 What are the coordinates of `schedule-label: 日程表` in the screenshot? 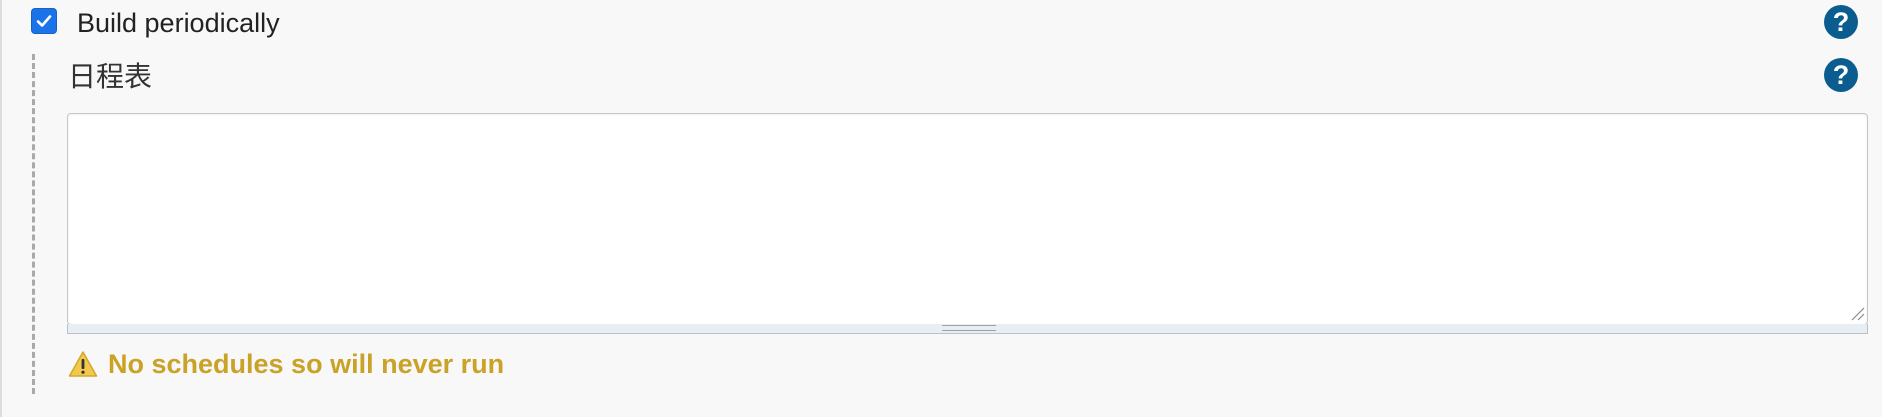 It's located at (110, 76).